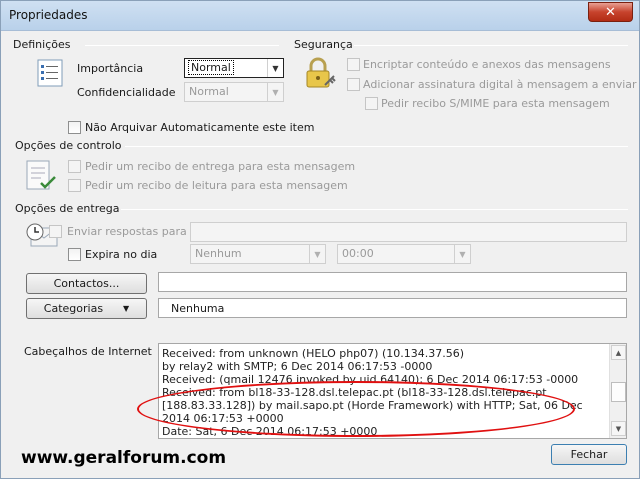 The height and width of the screenshot is (479, 640). Describe the element at coordinates (618, 352) in the screenshot. I see `scroll-up-icon: ▲` at that location.